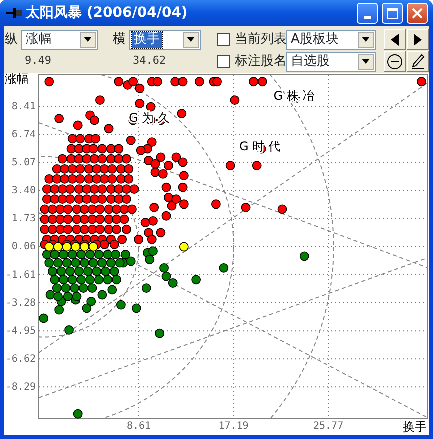  What do you see at coordinates (331, 40) in the screenshot?
I see `list-dropdown: A股板块` at bounding box center [331, 40].